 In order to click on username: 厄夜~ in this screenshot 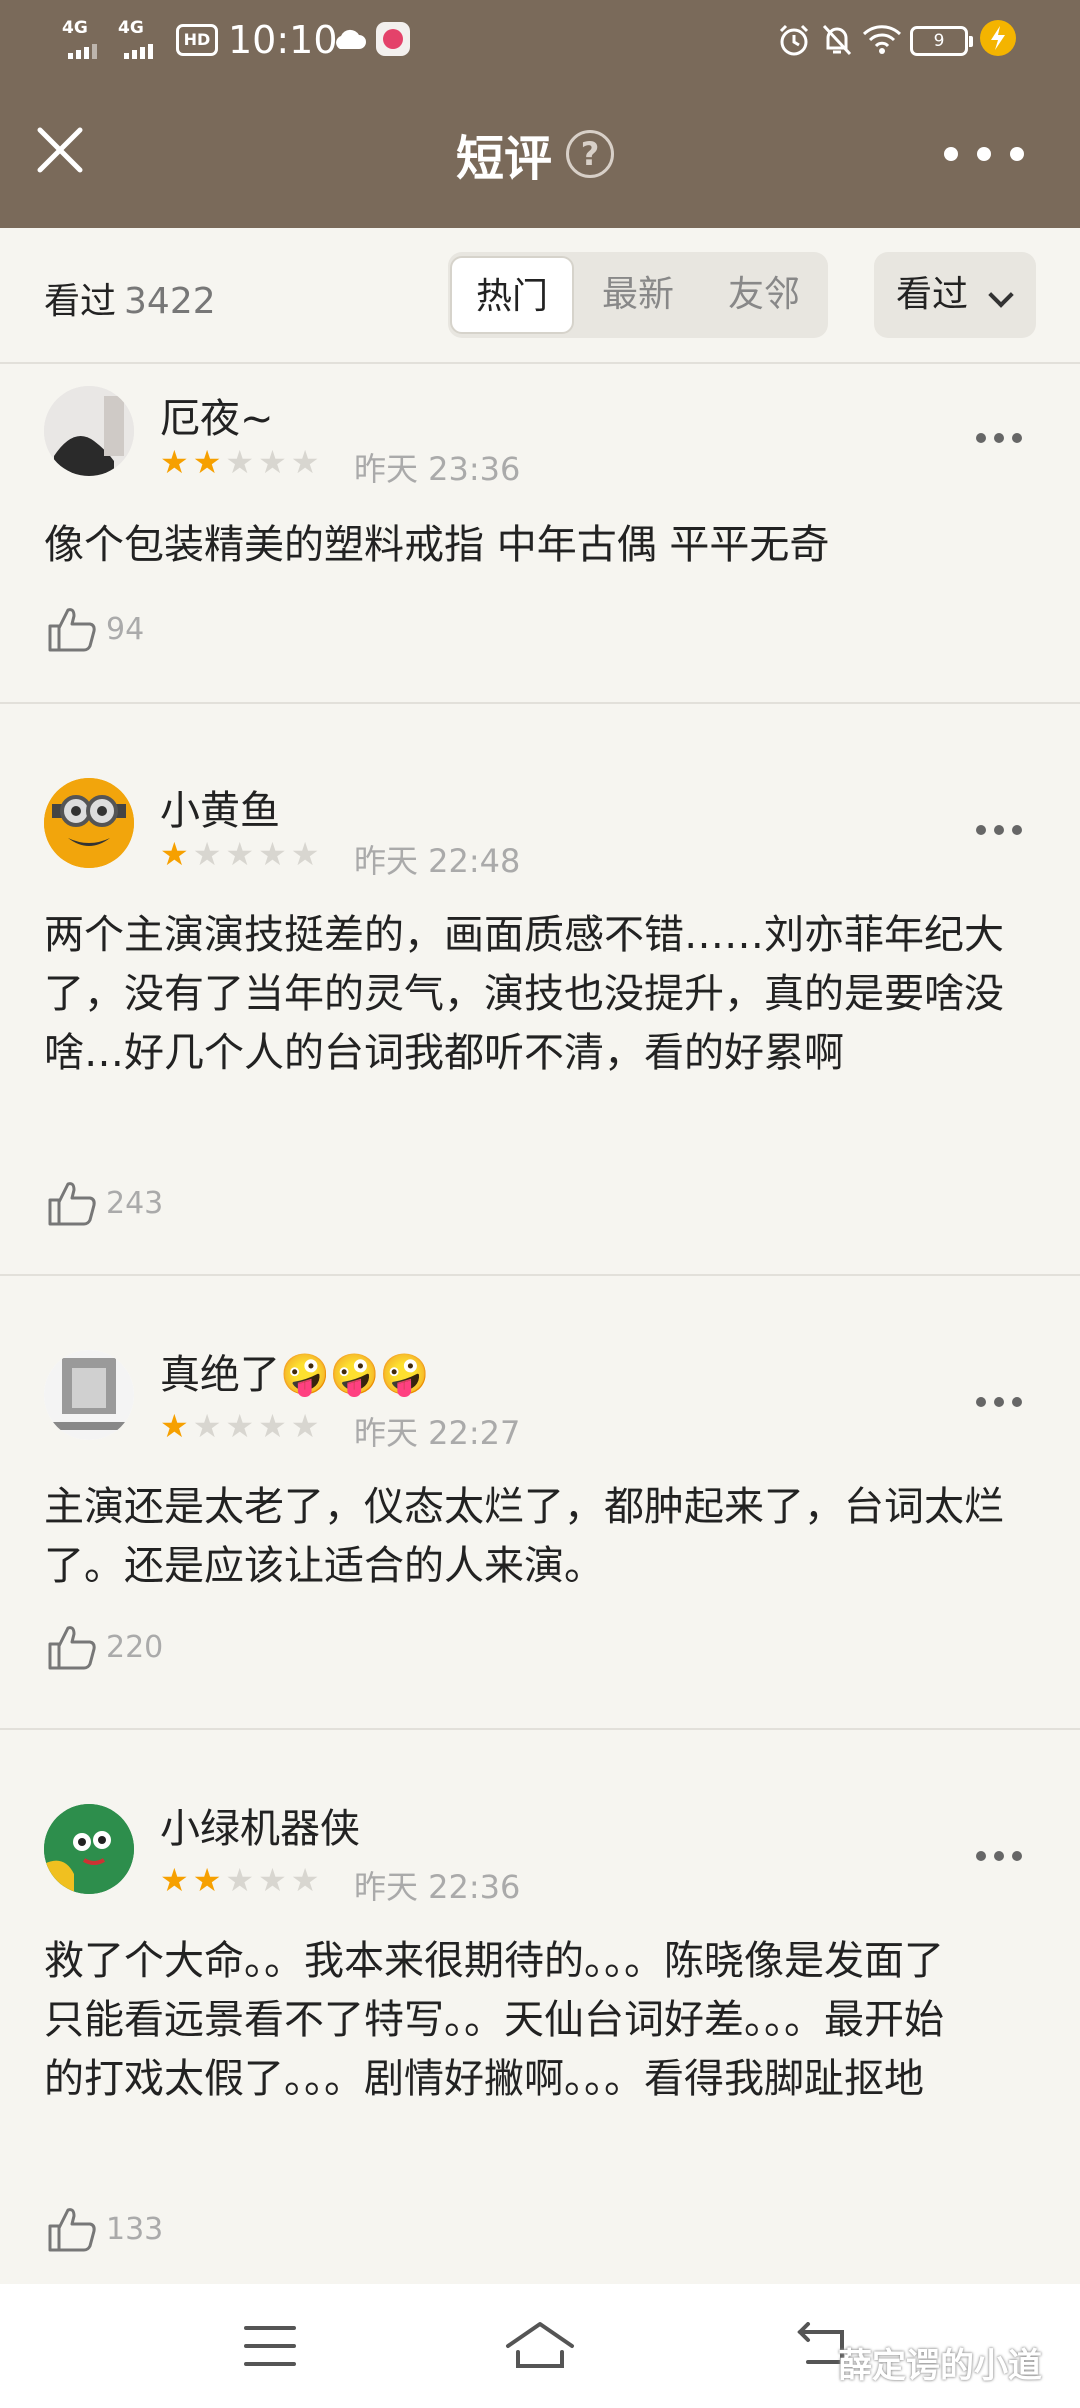, I will do `click(217, 415)`.